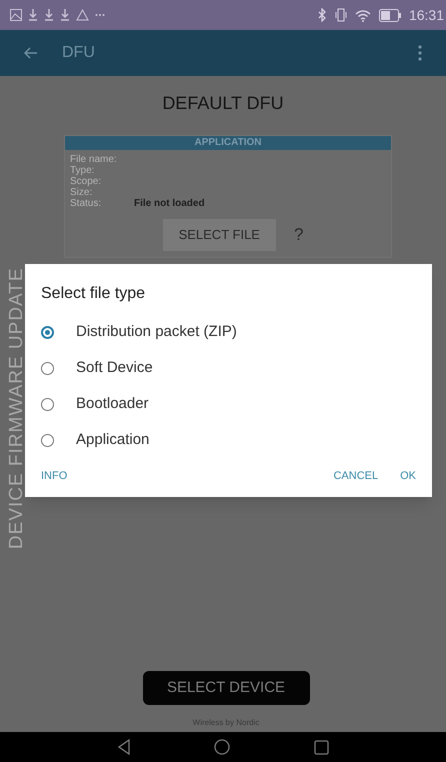  I want to click on radio-option: Application, so click(228, 440).